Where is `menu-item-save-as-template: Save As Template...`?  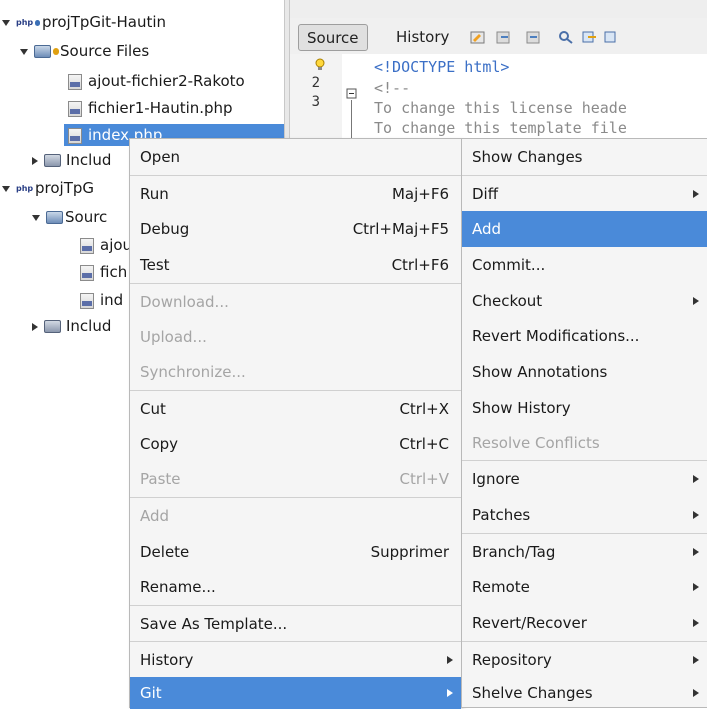 menu-item-save-as-template: Save As Template... is located at coordinates (295, 624).